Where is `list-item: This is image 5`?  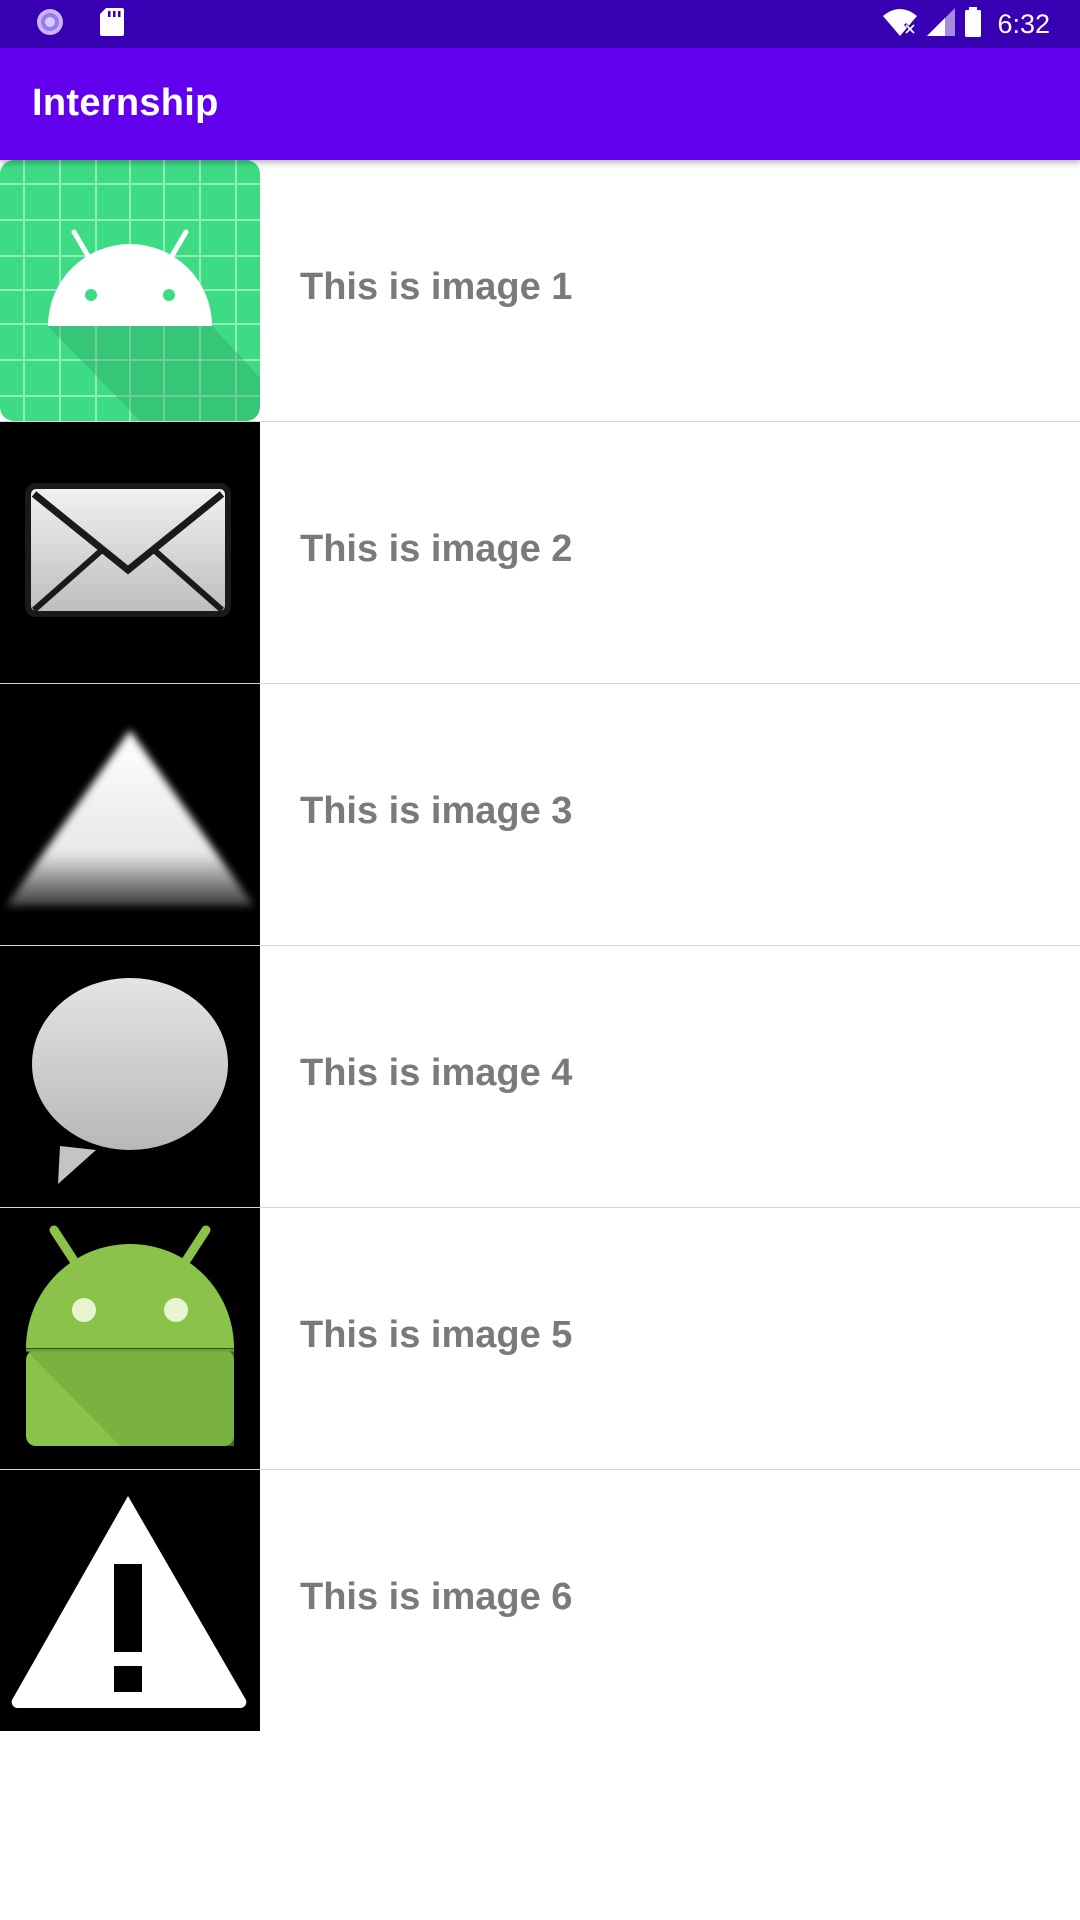
list-item: This is image 5 is located at coordinates (540, 1339).